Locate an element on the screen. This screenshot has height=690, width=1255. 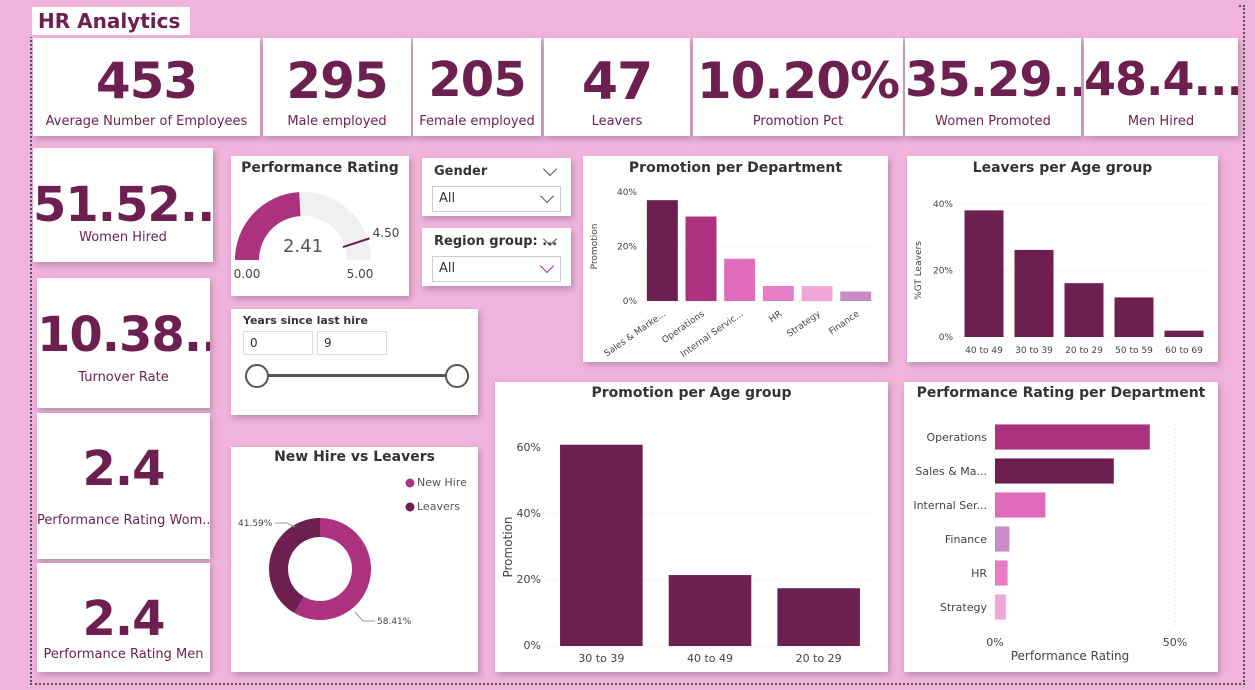
kpi-card: 295 Male employed is located at coordinates (337, 87).